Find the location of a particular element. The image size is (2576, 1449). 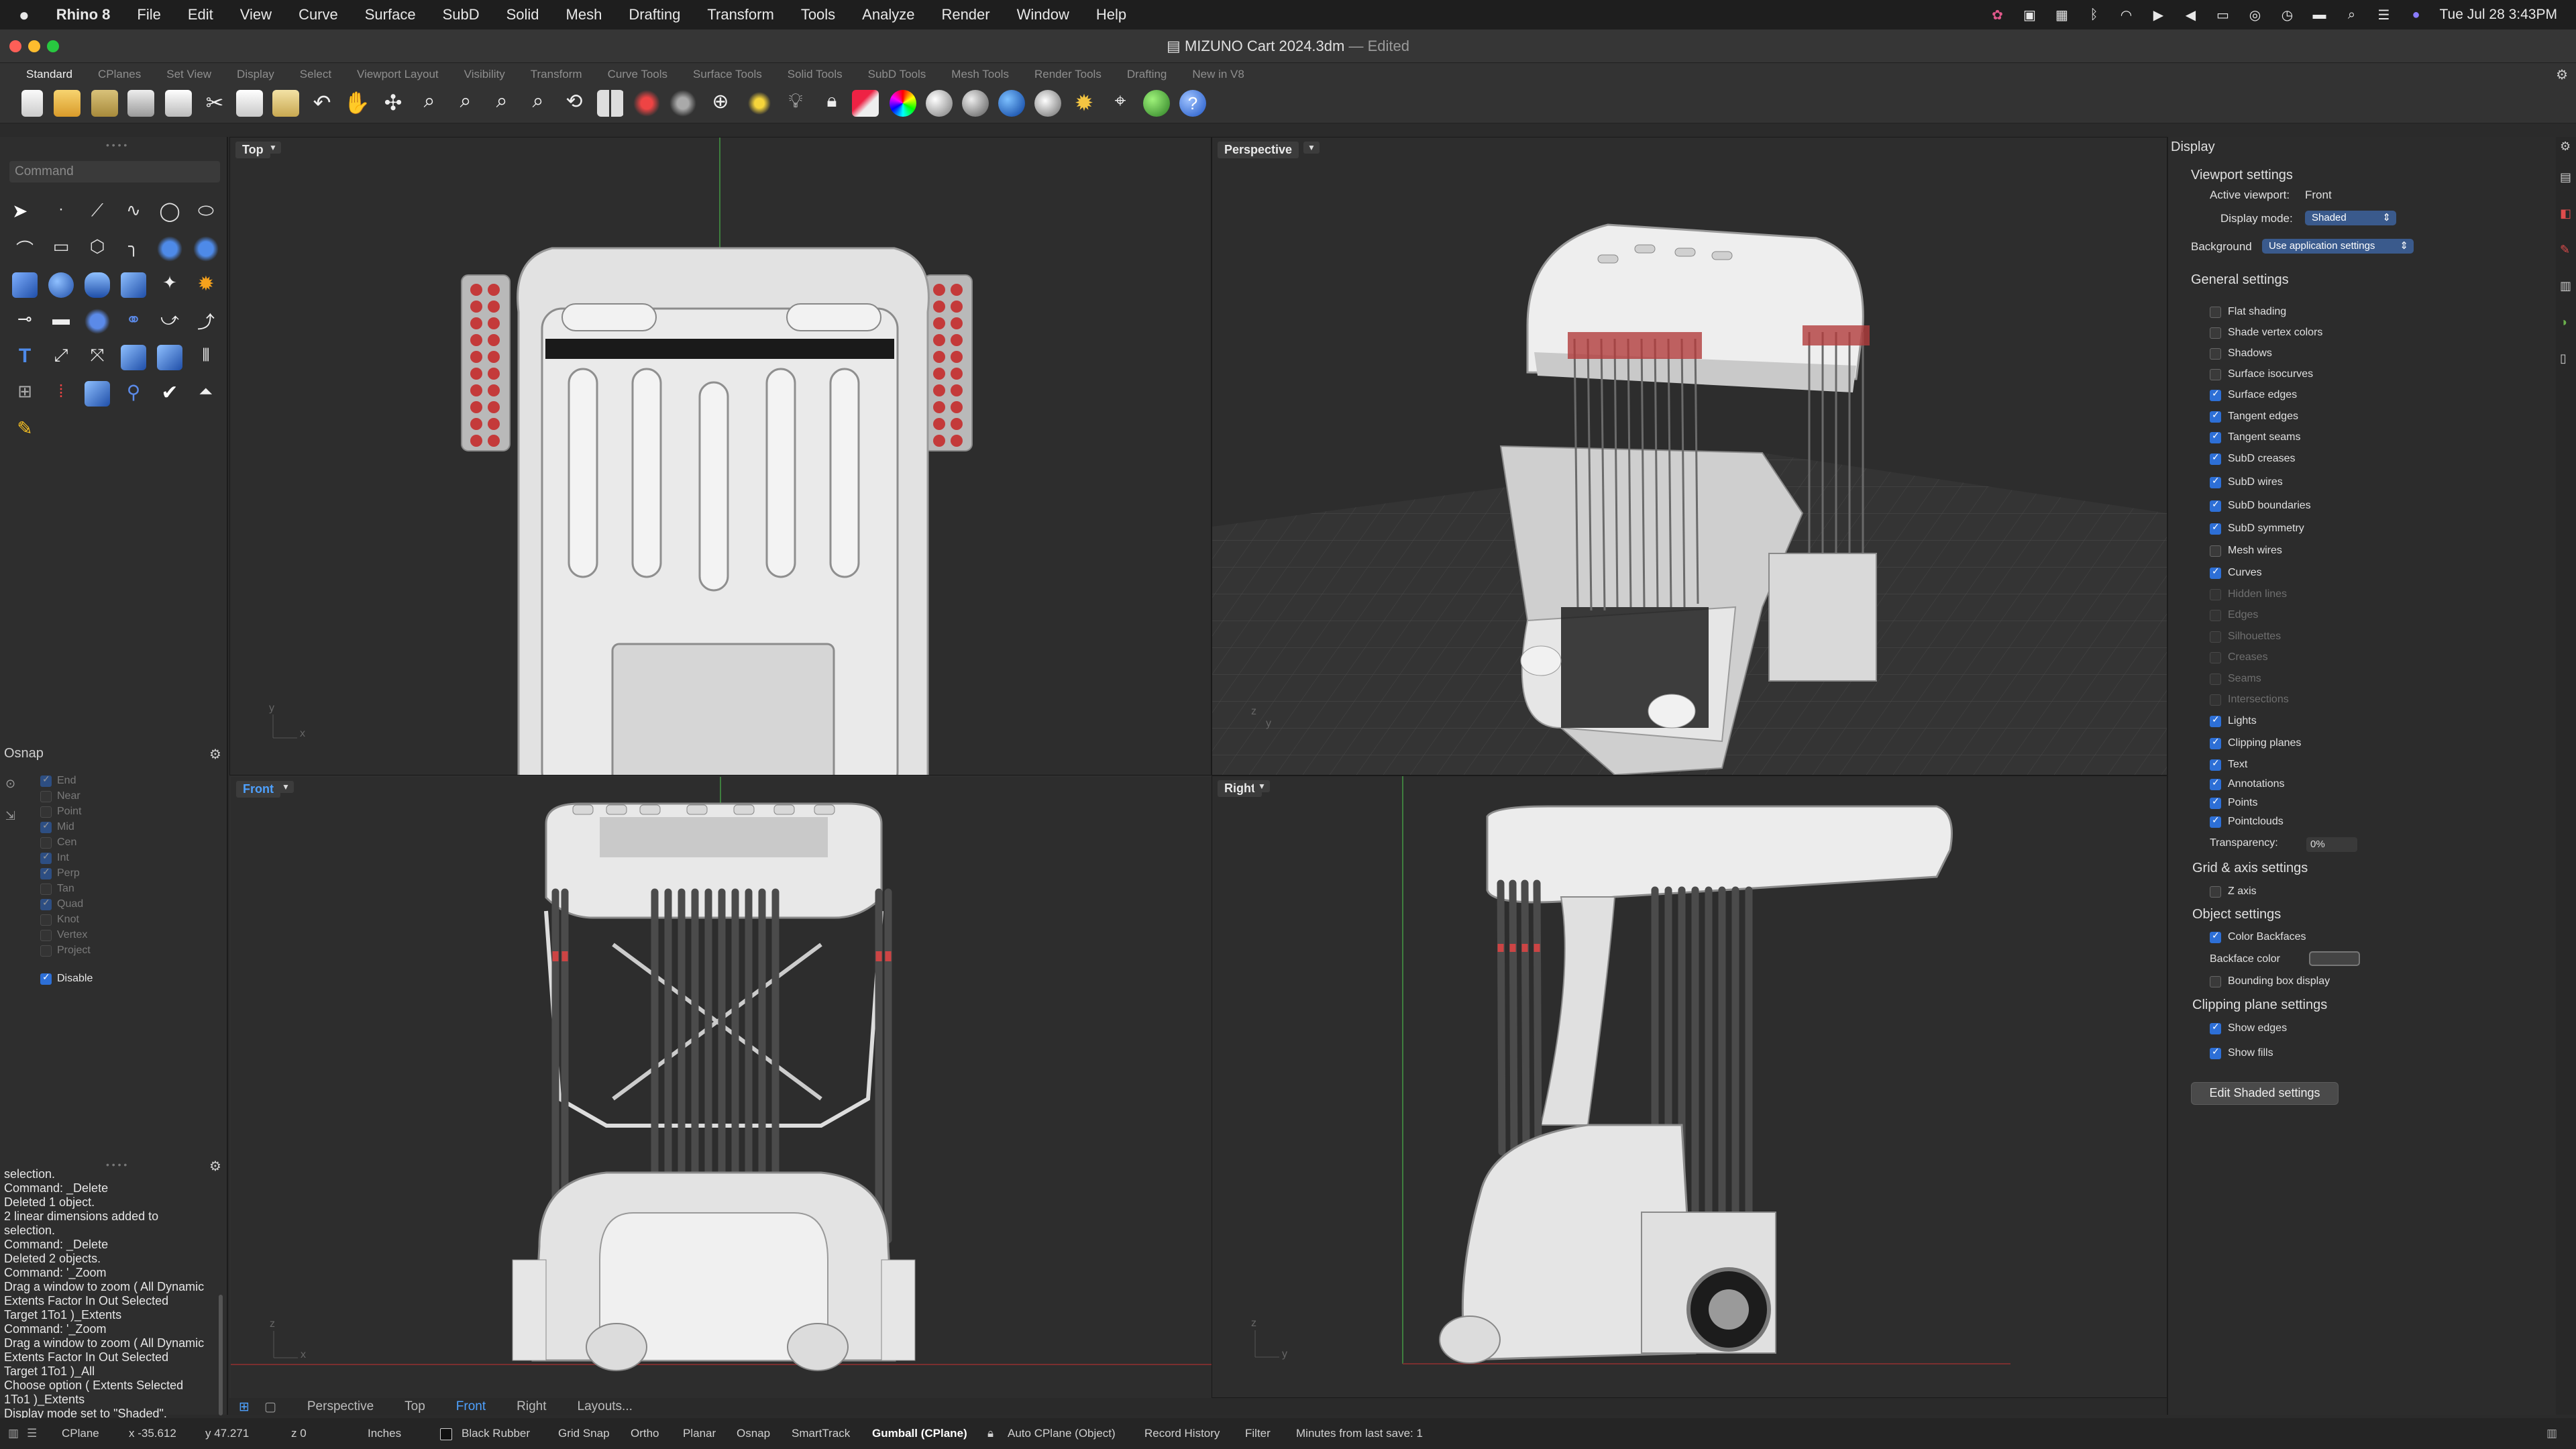

show-fills-checkbox is located at coordinates (2215, 1052).